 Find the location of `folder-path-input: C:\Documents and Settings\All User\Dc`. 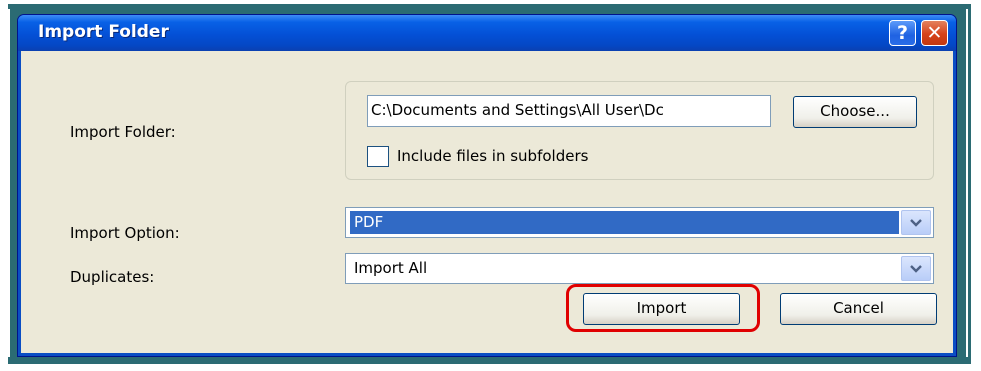

folder-path-input: C:\Documents and Settings\All User\Dc is located at coordinates (569, 111).